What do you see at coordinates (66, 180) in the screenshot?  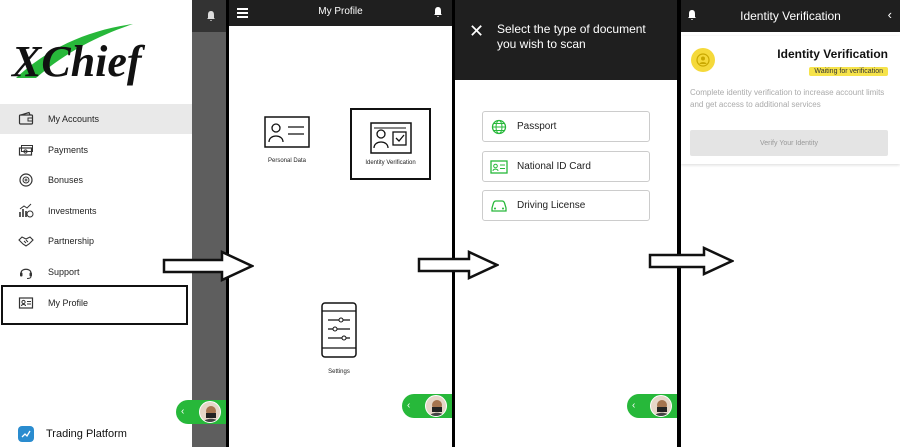 I see `sidebar-item-label: Bonuses` at bounding box center [66, 180].